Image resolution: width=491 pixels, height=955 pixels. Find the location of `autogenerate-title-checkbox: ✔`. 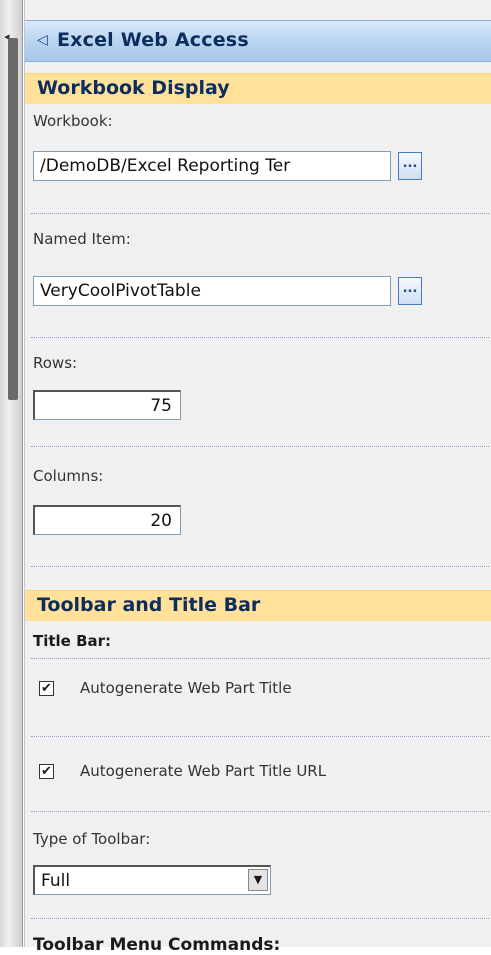

autogenerate-title-checkbox: ✔ is located at coordinates (46, 688).